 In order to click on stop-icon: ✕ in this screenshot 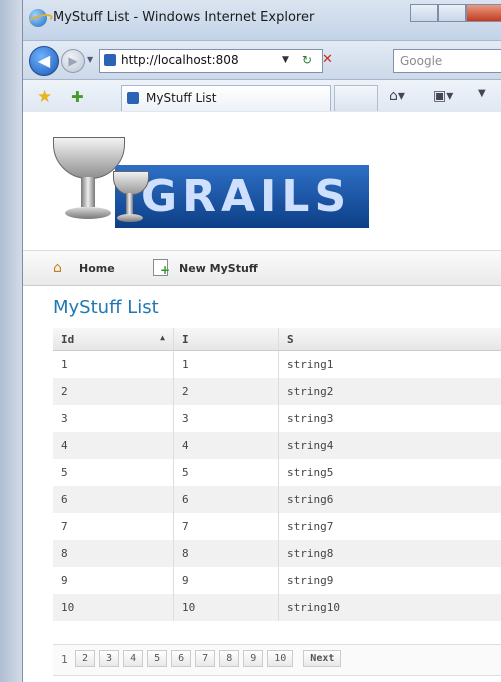, I will do `click(327, 59)`.